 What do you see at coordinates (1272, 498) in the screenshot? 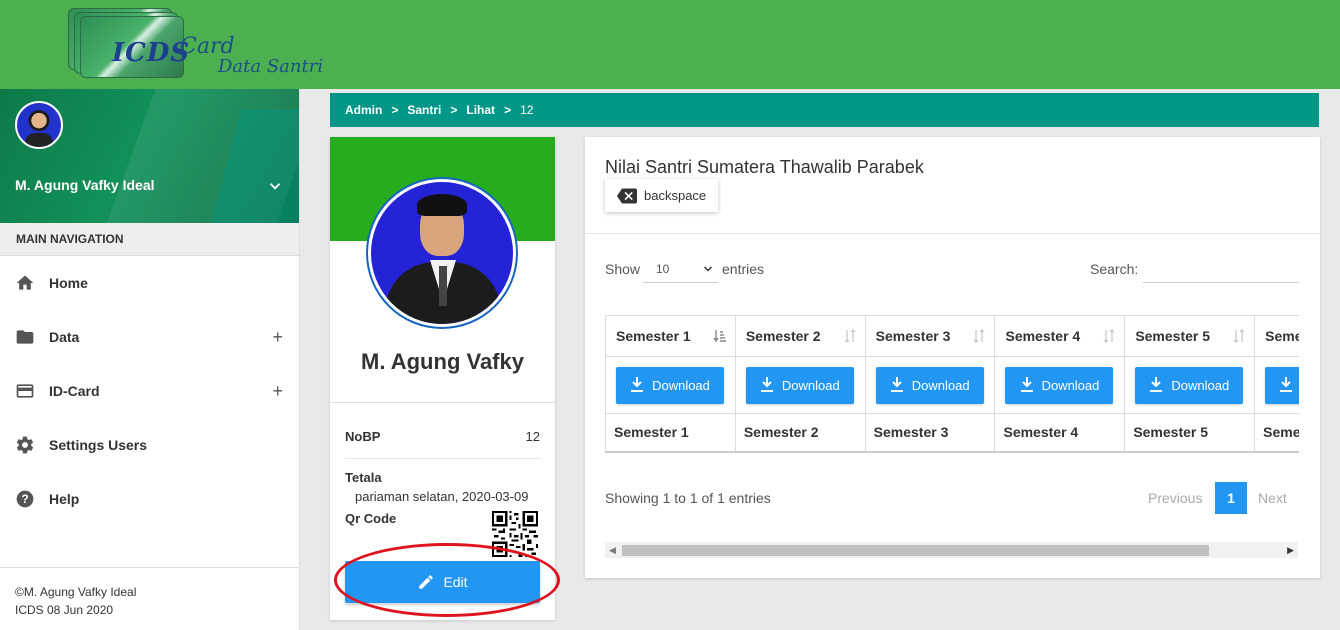
I see `pagination-next: Next` at bounding box center [1272, 498].